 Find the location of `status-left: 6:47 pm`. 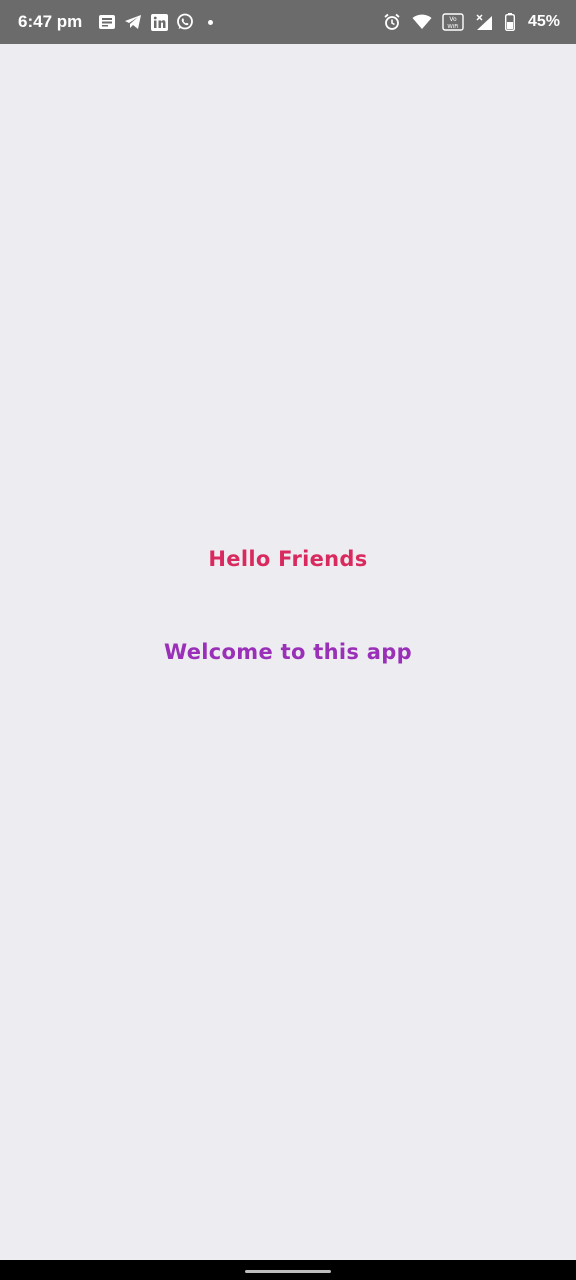

status-left: 6:47 pm is located at coordinates (116, 22).